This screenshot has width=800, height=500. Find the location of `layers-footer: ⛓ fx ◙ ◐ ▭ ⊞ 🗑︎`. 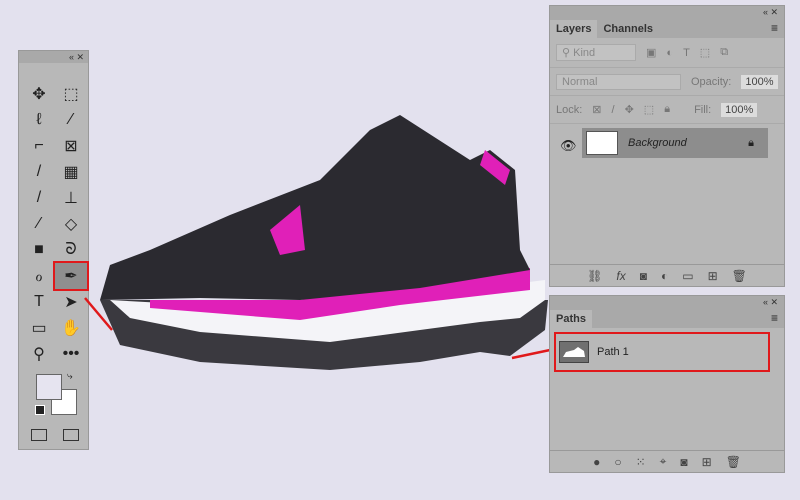

layers-footer: ⛓ fx ◙ ◐ ▭ ⊞ 🗑︎ is located at coordinates (667, 275).